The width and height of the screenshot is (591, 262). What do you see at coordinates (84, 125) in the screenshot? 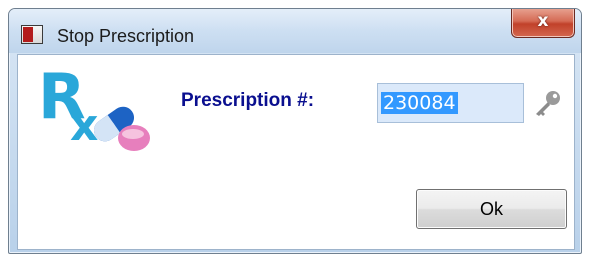
I see `svg-text: x` at bounding box center [84, 125].